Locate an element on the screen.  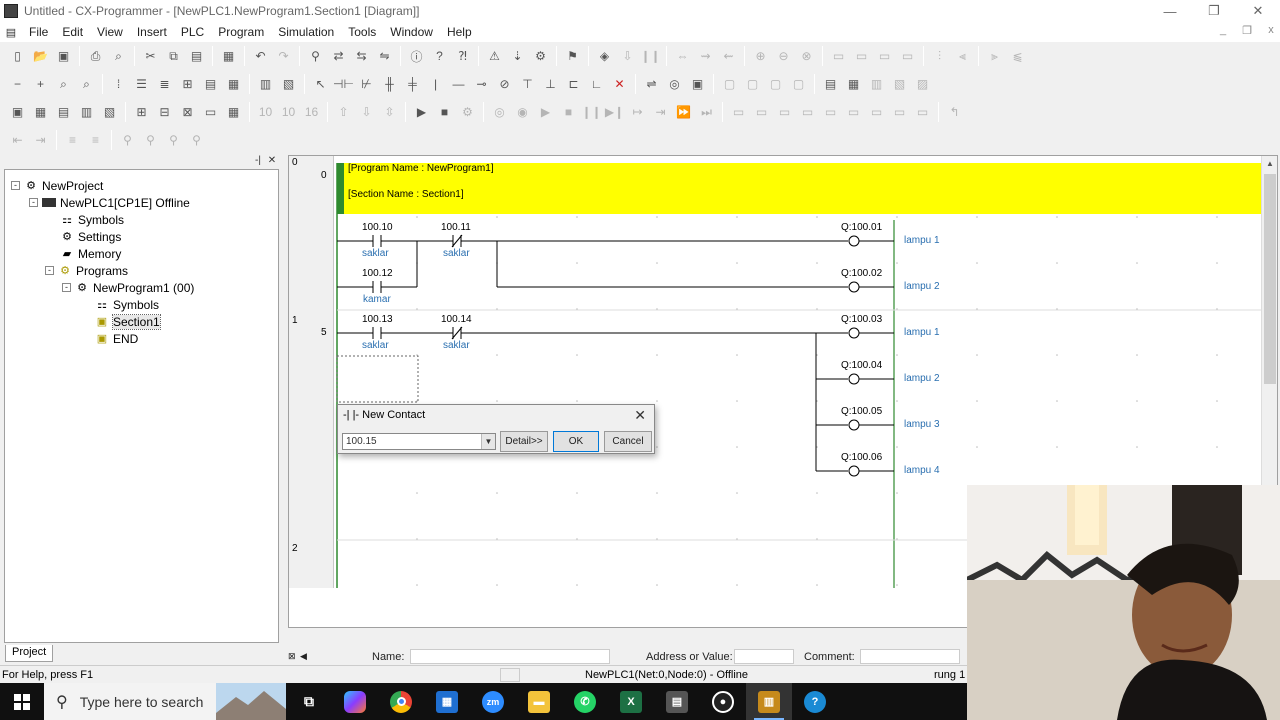
menu-program: Program is located at coordinates (241, 32).